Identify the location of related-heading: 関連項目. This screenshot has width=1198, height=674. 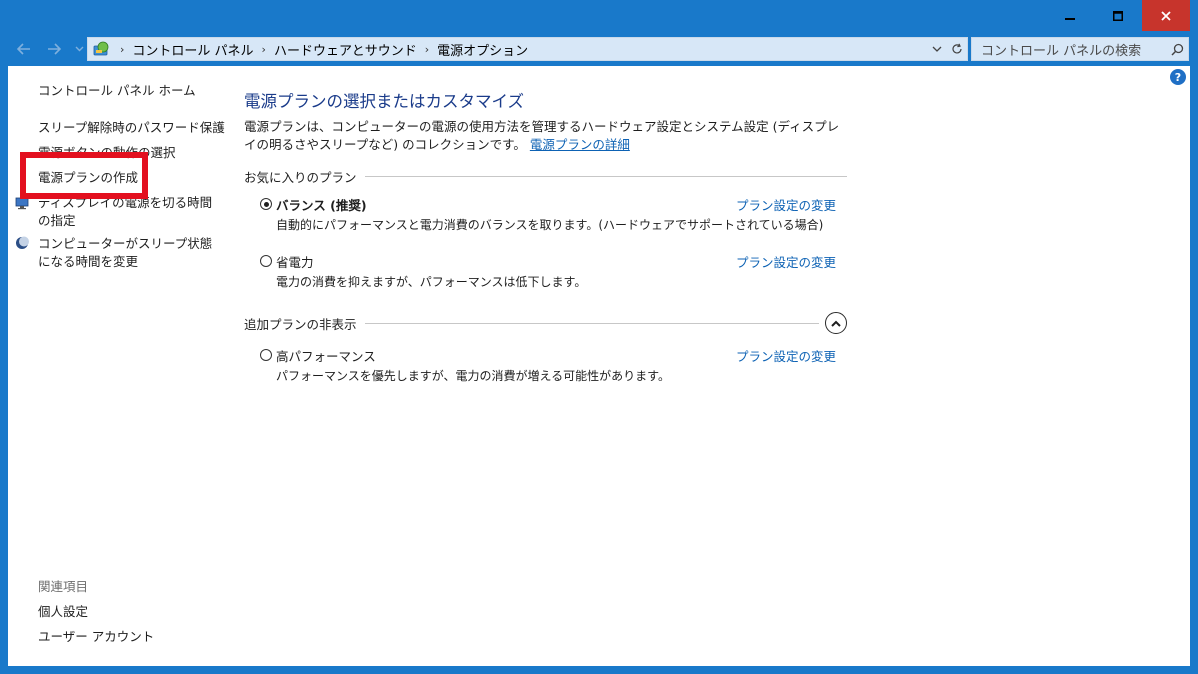
(63, 586).